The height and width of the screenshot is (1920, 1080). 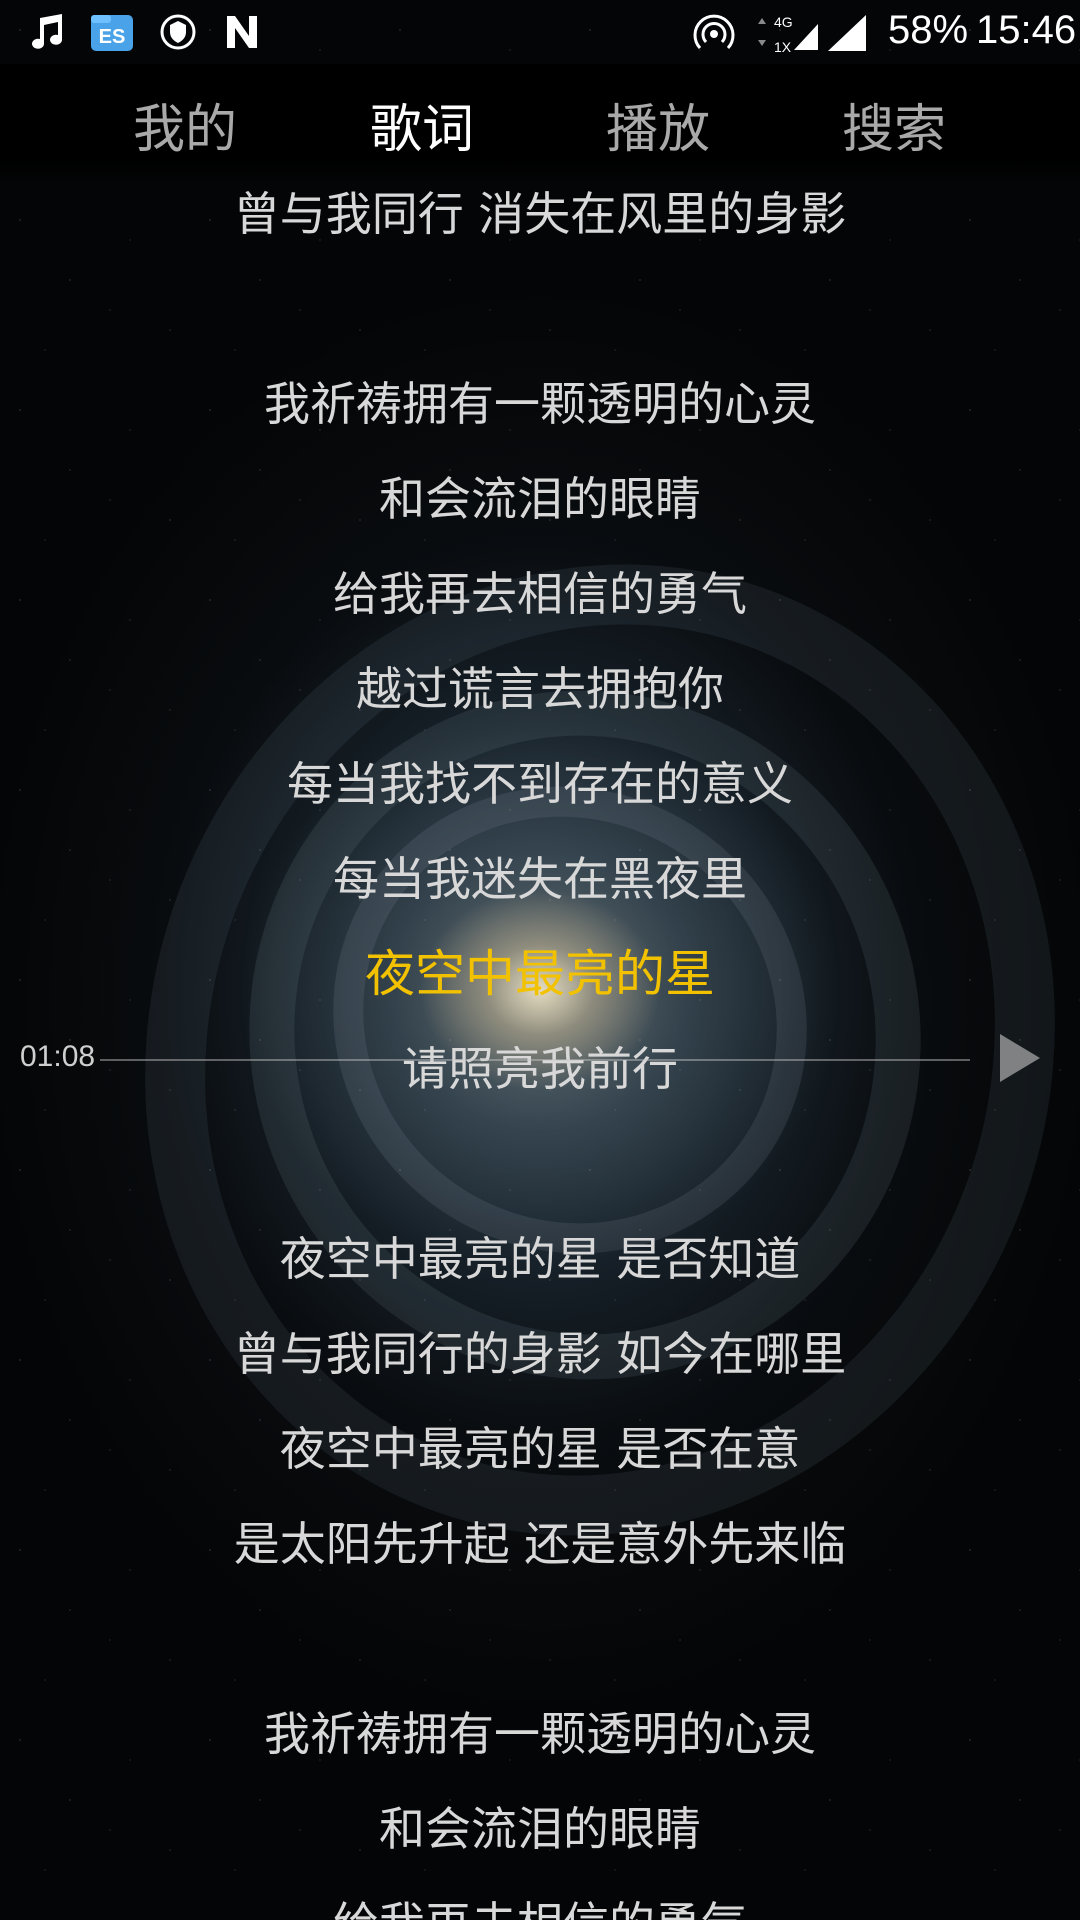 What do you see at coordinates (848, 32) in the screenshot?
I see `signal-icon` at bounding box center [848, 32].